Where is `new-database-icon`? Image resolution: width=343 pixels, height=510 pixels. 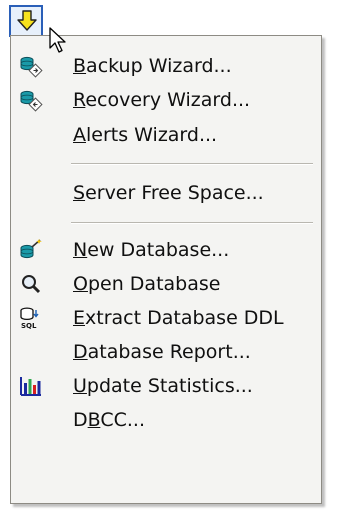
new-database-icon is located at coordinates (31, 249).